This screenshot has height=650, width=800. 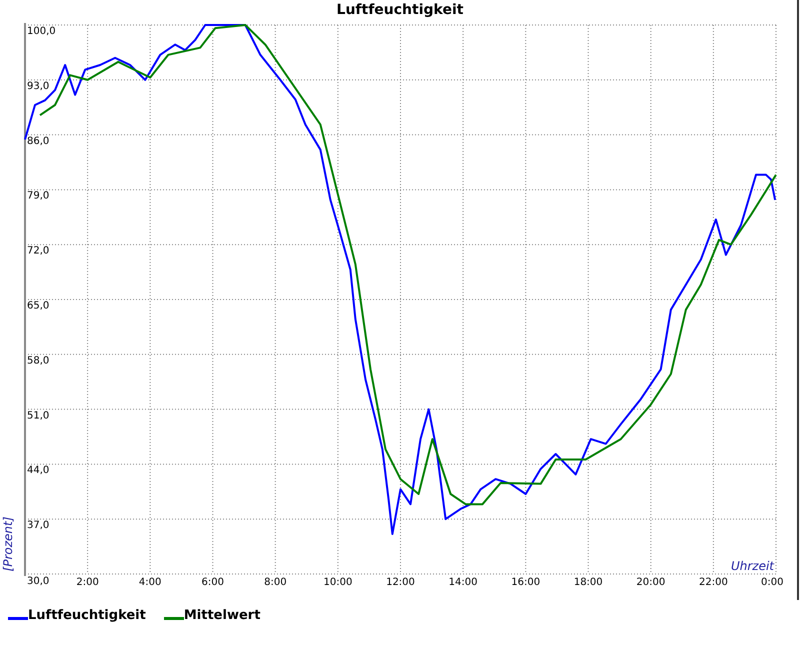 I want to click on y-tick-label: 93,0, so click(x=38, y=86).